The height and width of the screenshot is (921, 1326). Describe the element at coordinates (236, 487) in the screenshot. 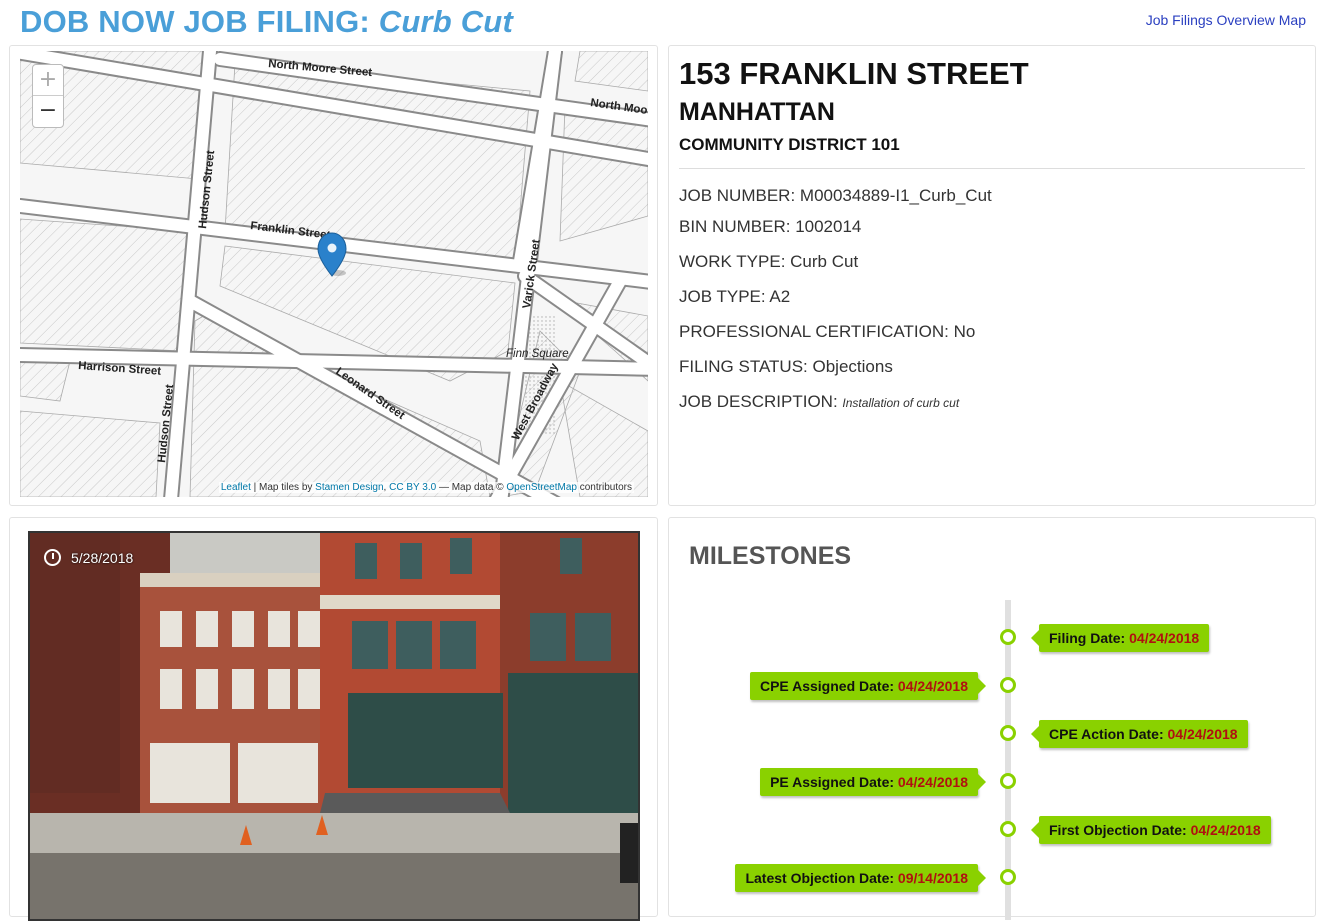

I see `leaflet-link: Leaflet` at that location.